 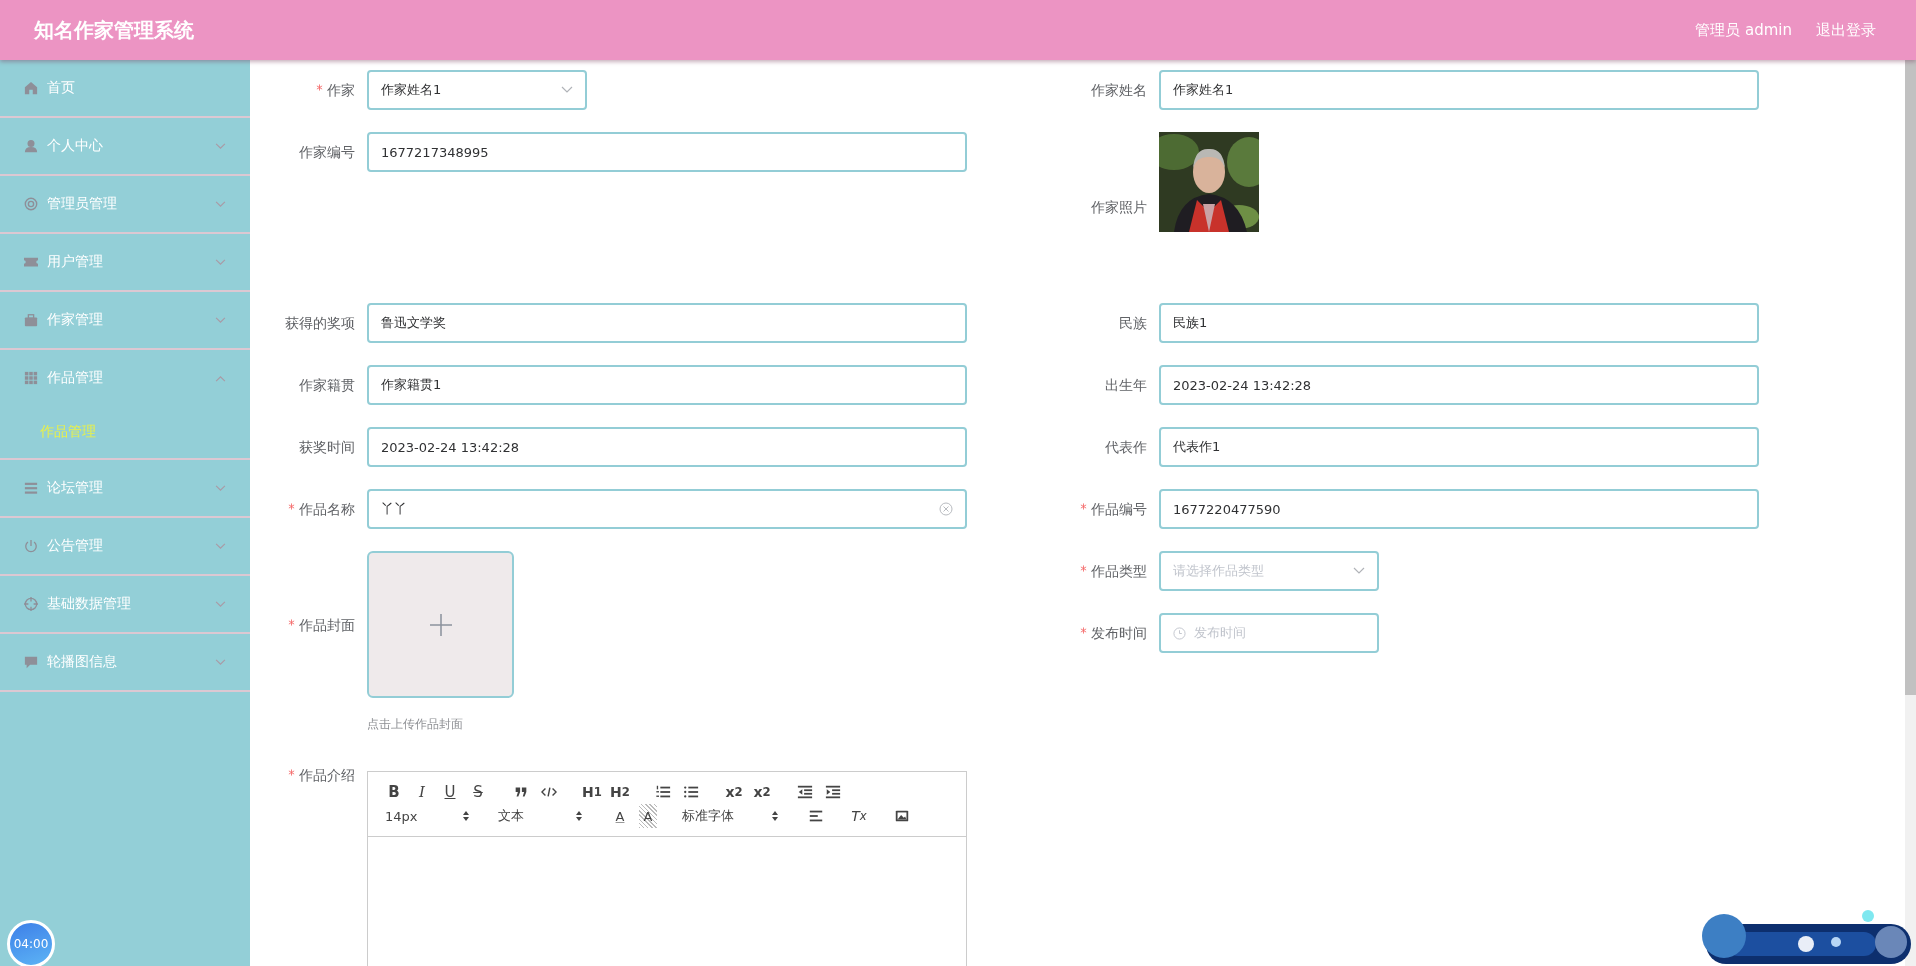 I want to click on upload-hint: 点击上传作品封面, so click(x=415, y=724).